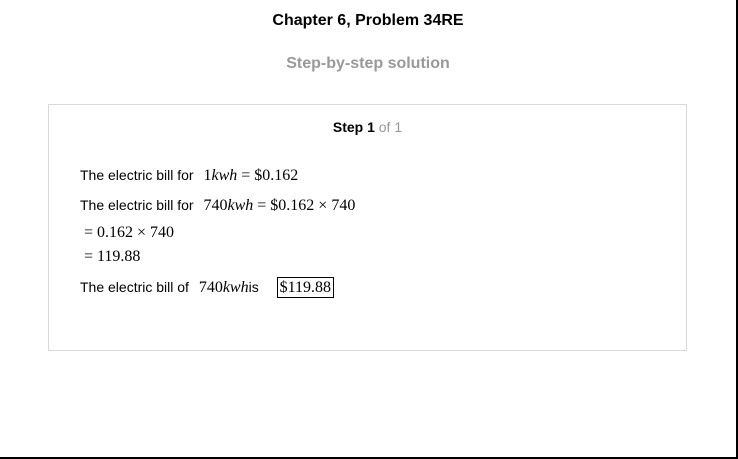 The image size is (738, 459). What do you see at coordinates (268, 175) in the screenshot?
I see `line-1-rhs: = $0.162` at bounding box center [268, 175].